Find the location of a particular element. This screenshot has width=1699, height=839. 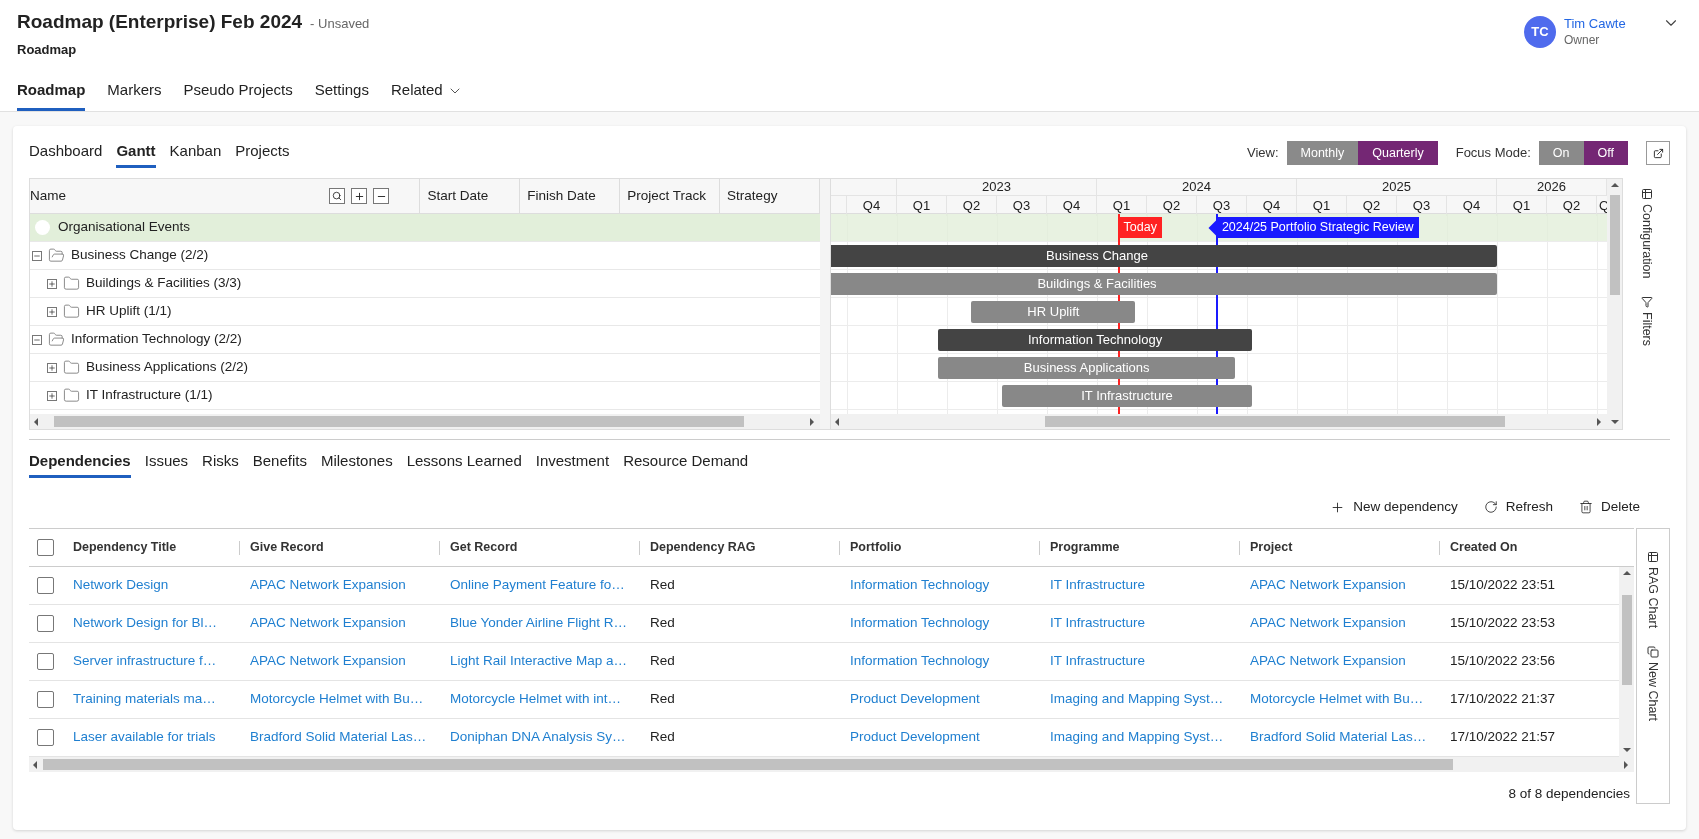

view-tab: Projects is located at coordinates (262, 153).